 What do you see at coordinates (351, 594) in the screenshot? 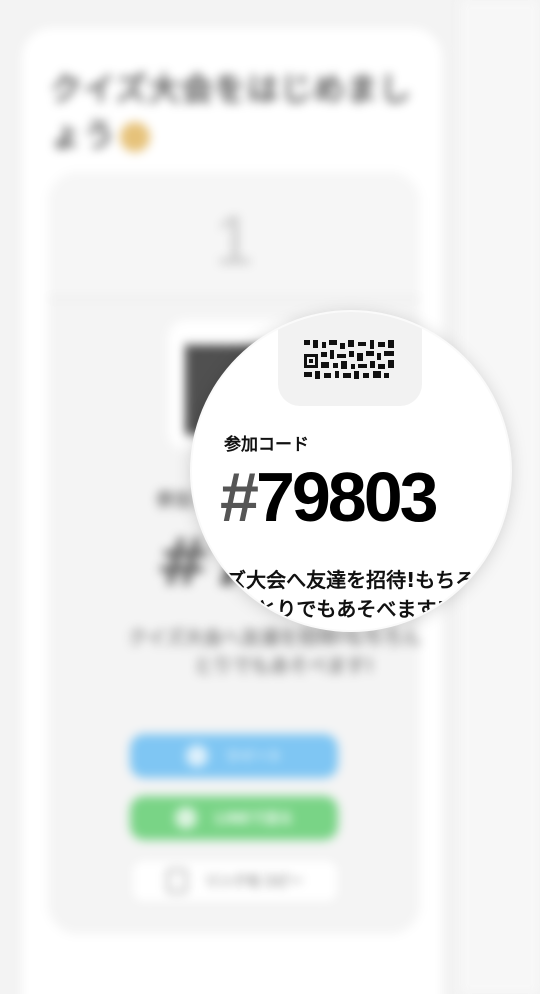
I see `invite-description: クイズ大会へ友達を招待!もちろんひとりでもあそべます!` at bounding box center [351, 594].